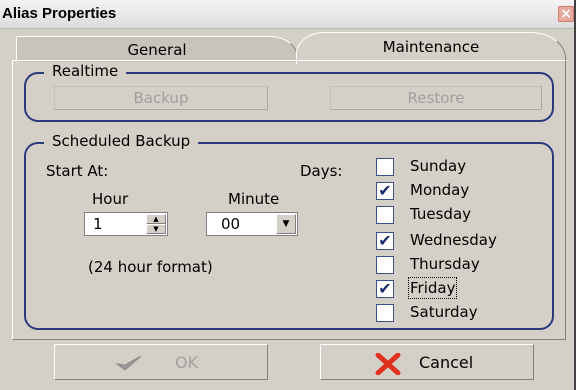  Describe the element at coordinates (126, 224) in the screenshot. I see `hour-stepper: 1 ▲ ▼` at that location.